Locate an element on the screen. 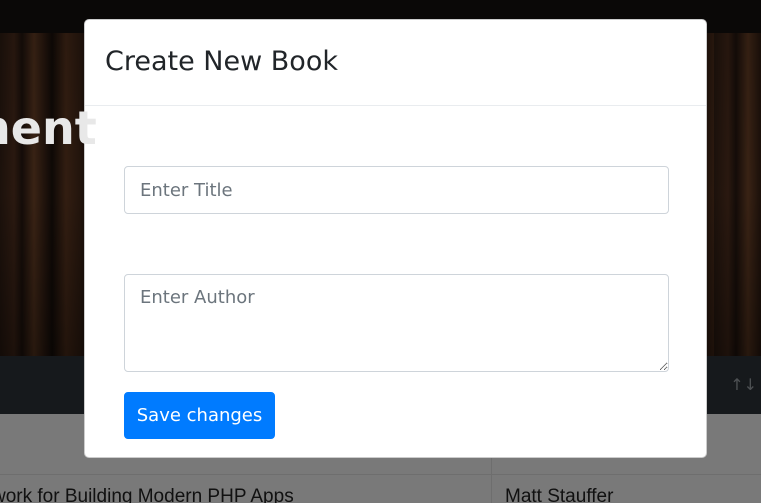  title-input is located at coordinates (396, 190).